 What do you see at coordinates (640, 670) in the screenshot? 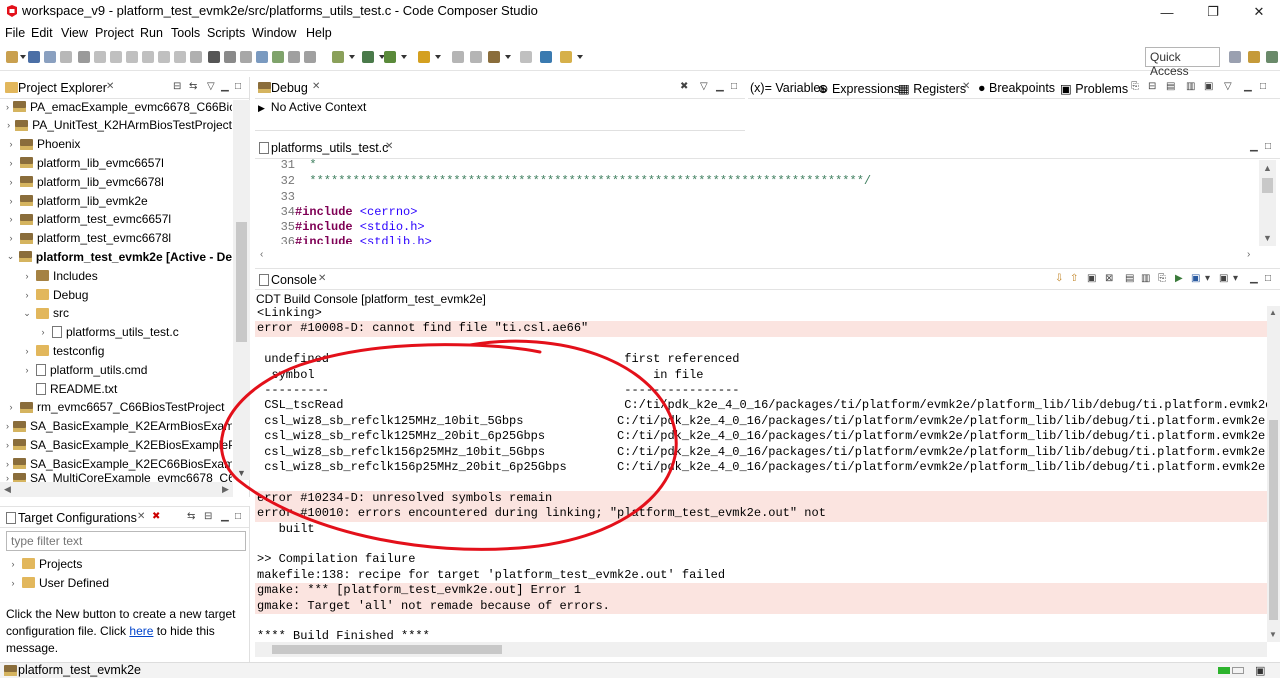
I see `status-bar` at bounding box center [640, 670].